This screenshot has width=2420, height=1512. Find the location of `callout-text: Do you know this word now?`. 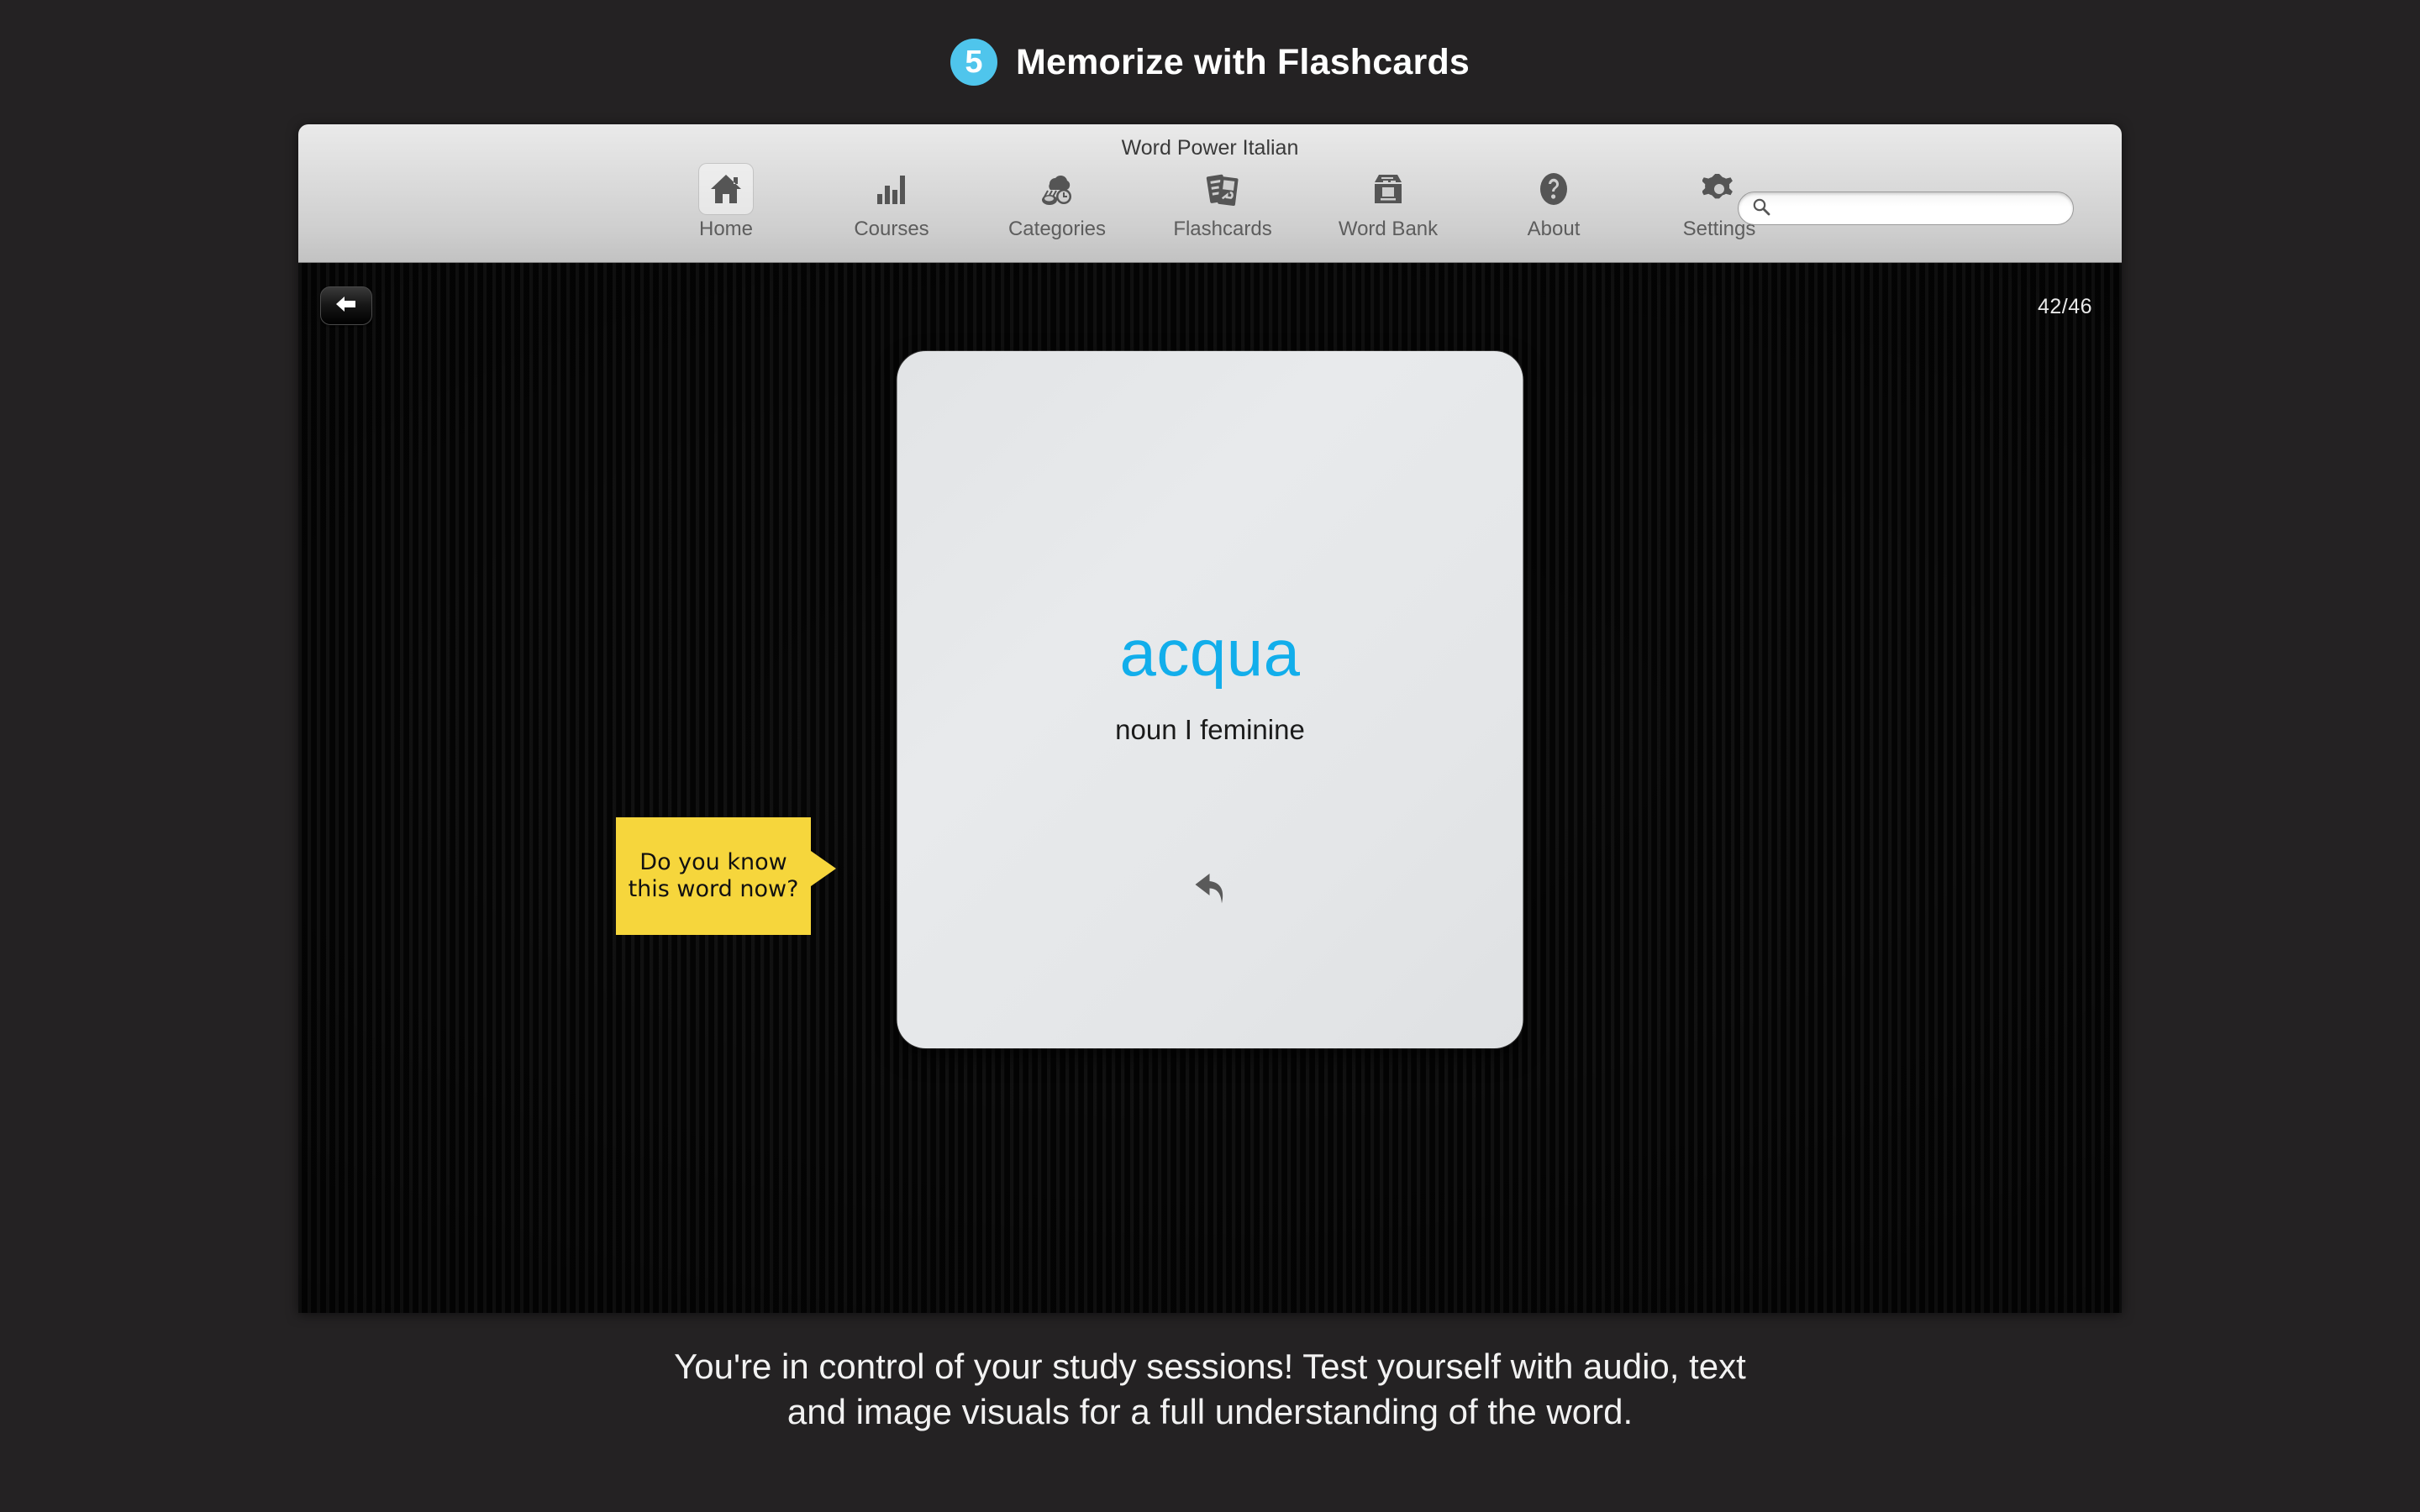

callout-text: Do you know this word now? is located at coordinates (713, 875).